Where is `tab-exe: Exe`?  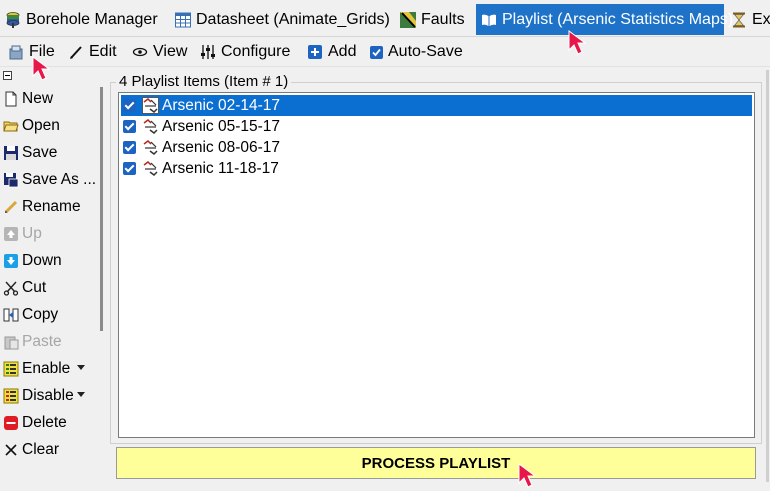 tab-exe: Exe is located at coordinates (748, 19).